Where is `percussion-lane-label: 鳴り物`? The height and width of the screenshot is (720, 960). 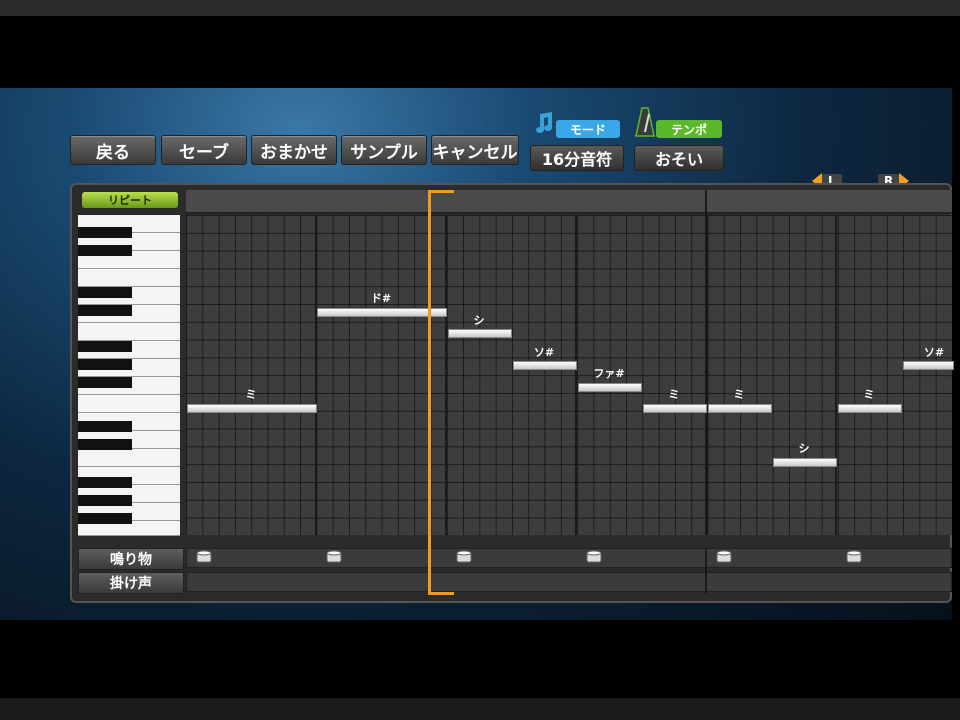
percussion-lane-label: 鳴り物 is located at coordinates (131, 559).